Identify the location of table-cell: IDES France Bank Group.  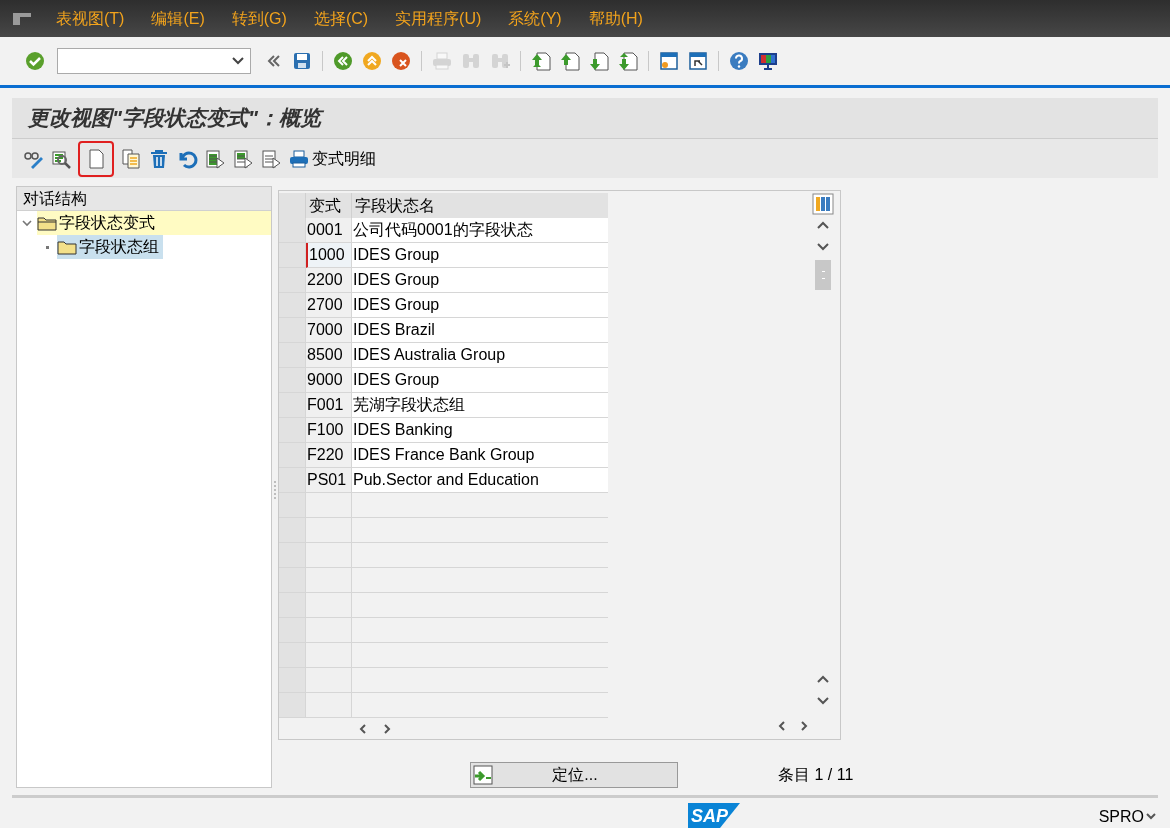
(480, 455).